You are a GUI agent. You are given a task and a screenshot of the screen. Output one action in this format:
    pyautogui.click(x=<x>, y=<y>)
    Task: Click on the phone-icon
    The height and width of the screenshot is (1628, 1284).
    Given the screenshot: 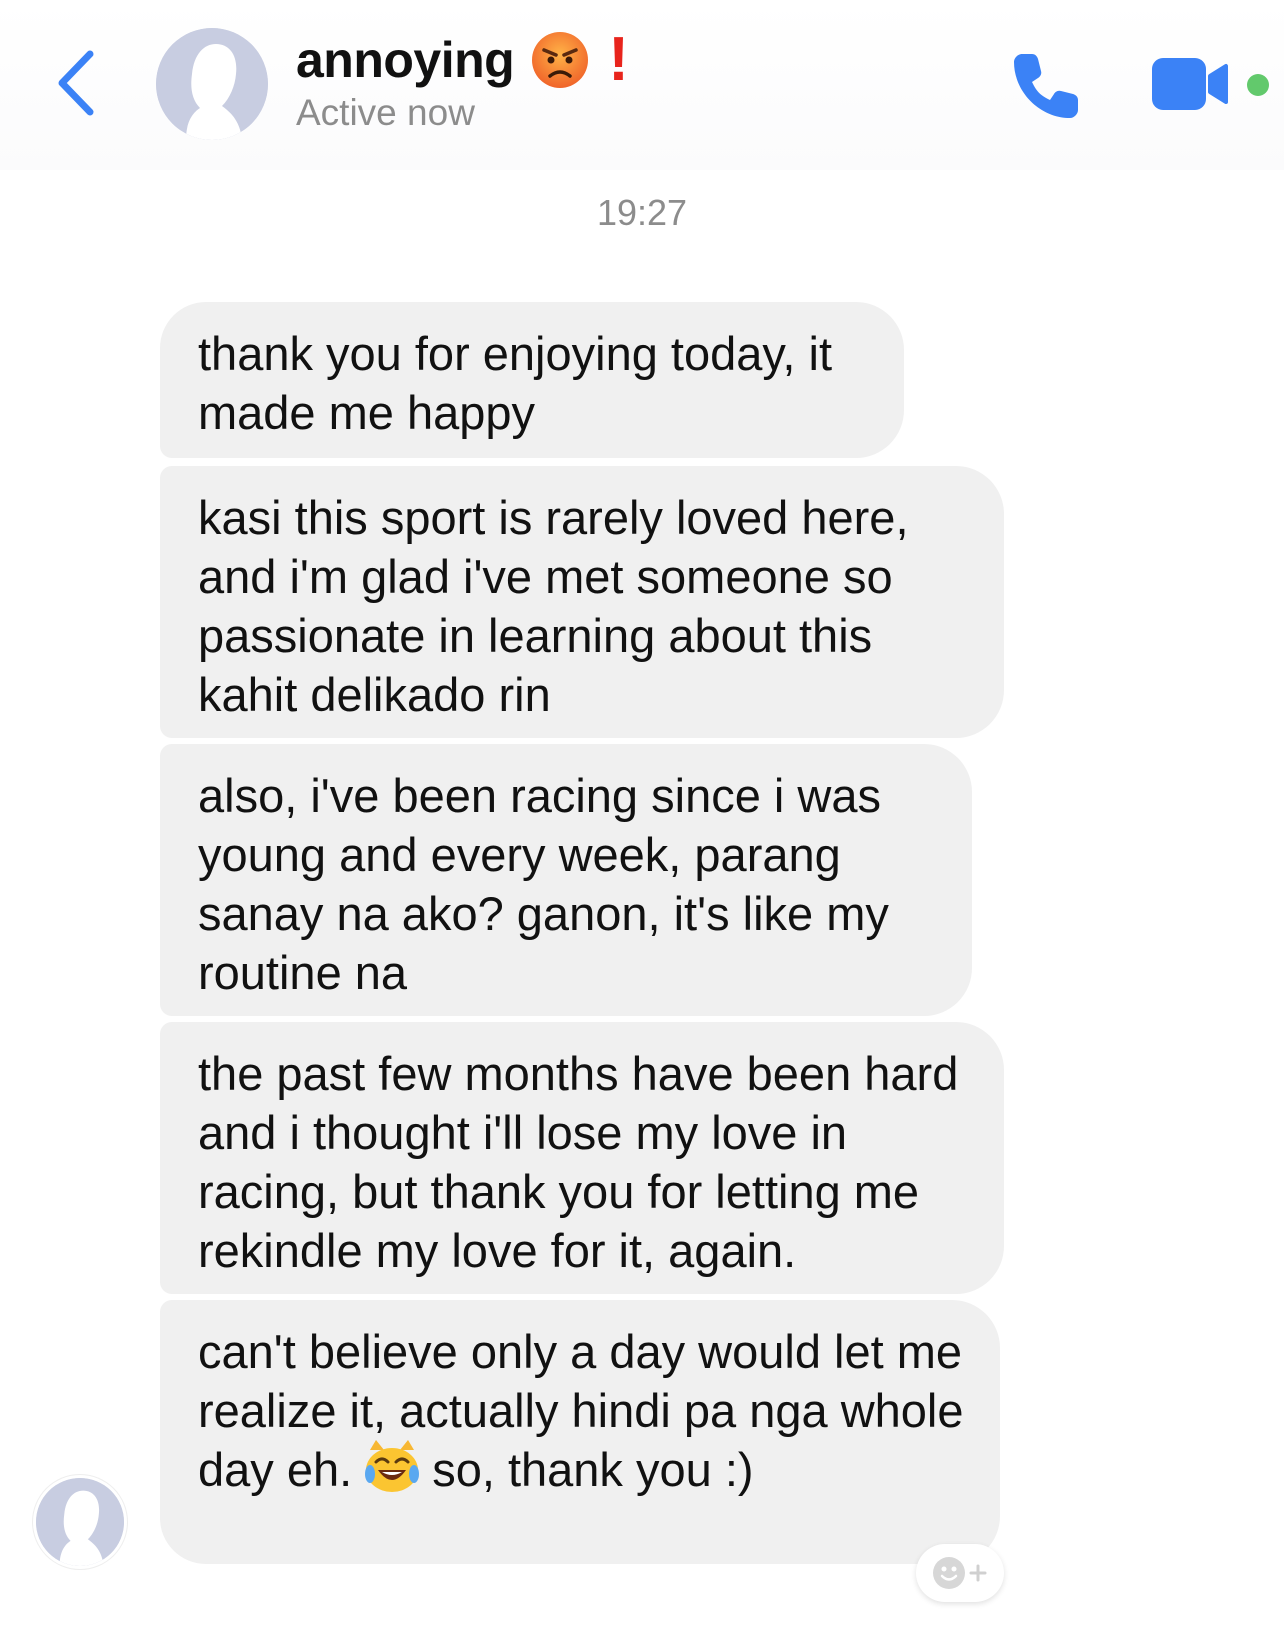 What is the action you would take?
    pyautogui.click(x=1046, y=86)
    